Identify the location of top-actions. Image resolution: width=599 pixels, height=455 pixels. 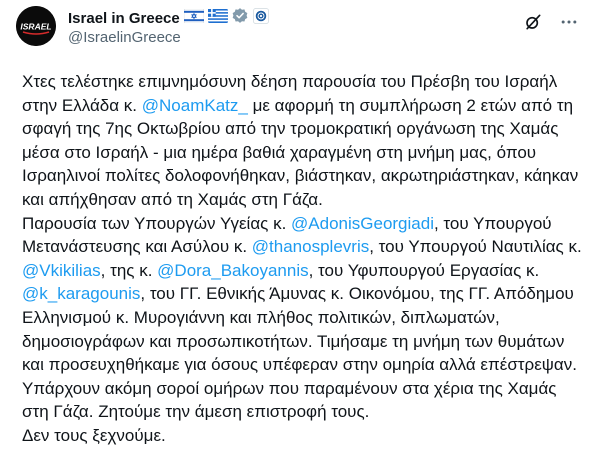
(547, 22).